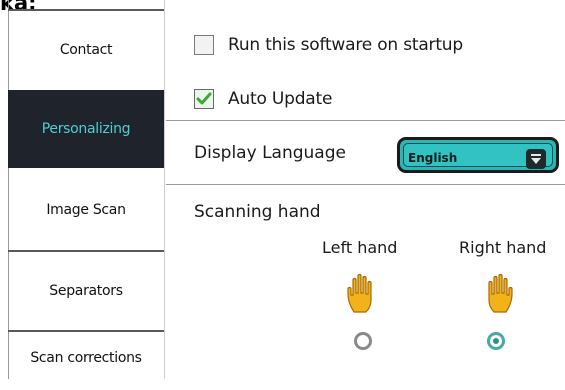  Describe the element at coordinates (503, 247) in the screenshot. I see `right-hand-label: Right hand` at that location.